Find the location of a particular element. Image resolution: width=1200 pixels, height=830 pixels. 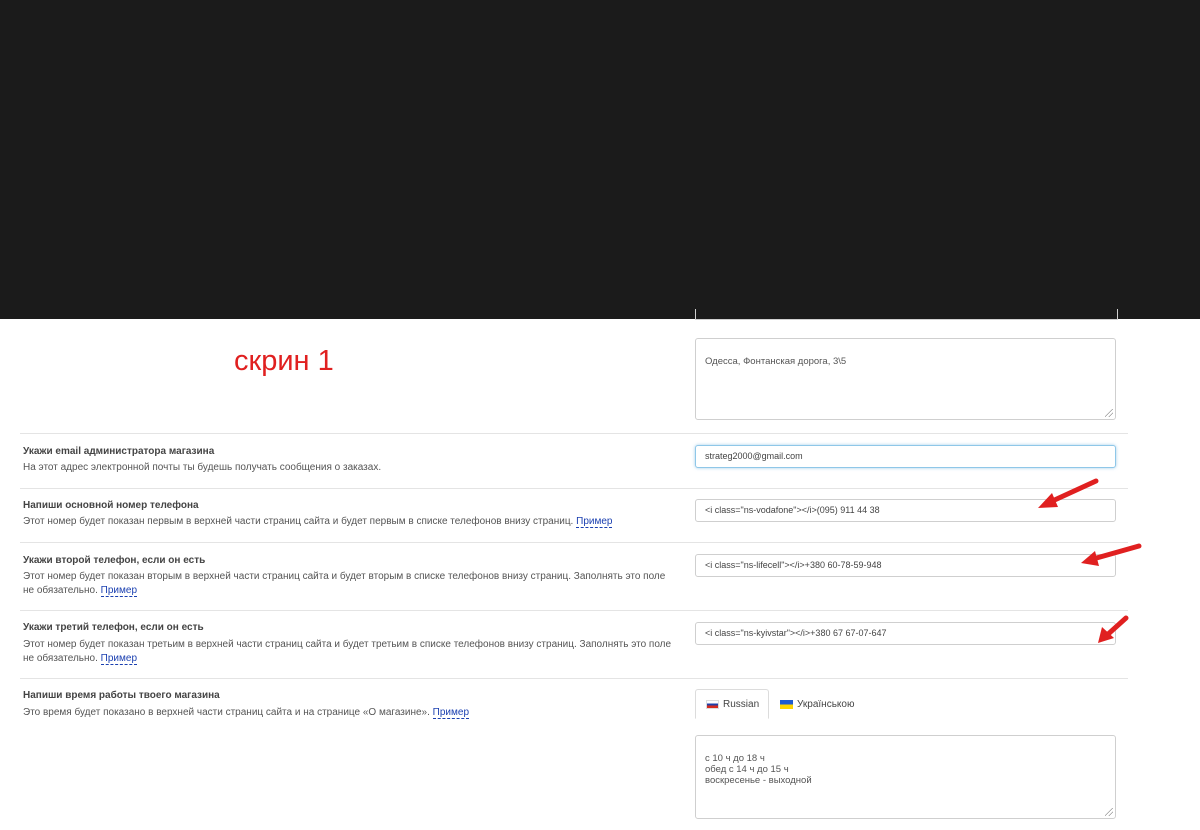

phone2-example-link: Пример is located at coordinates (119, 591).